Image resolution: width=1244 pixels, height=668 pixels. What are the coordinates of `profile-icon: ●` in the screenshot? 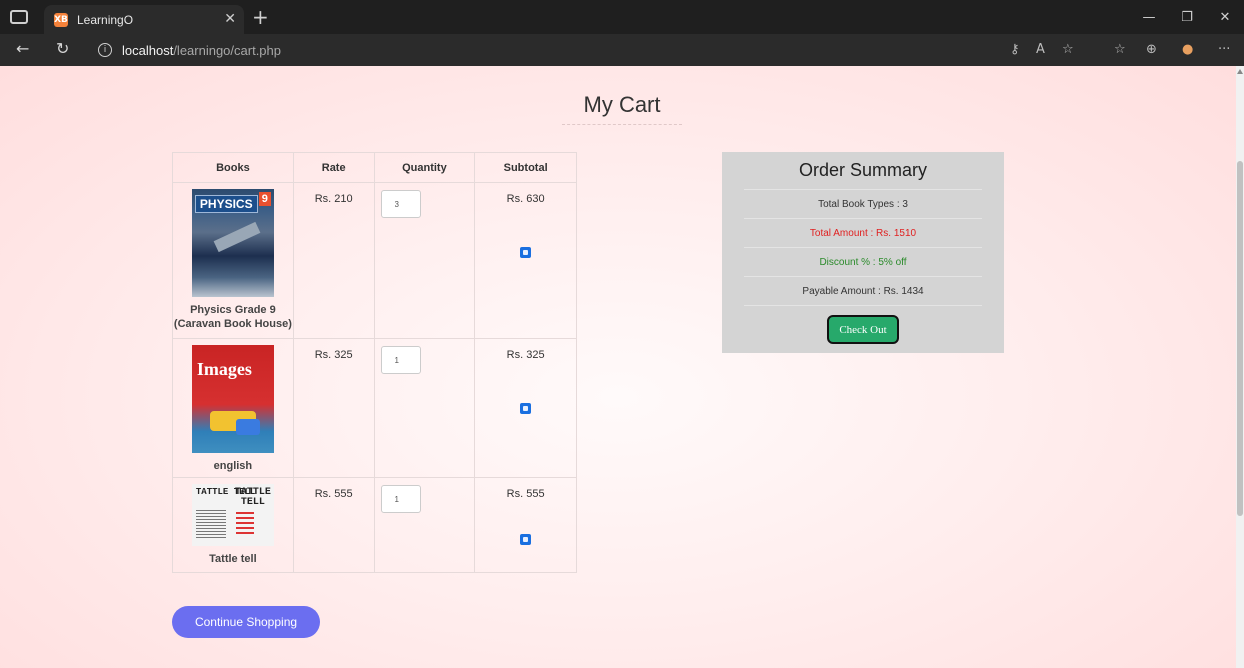 It's located at (1187, 49).